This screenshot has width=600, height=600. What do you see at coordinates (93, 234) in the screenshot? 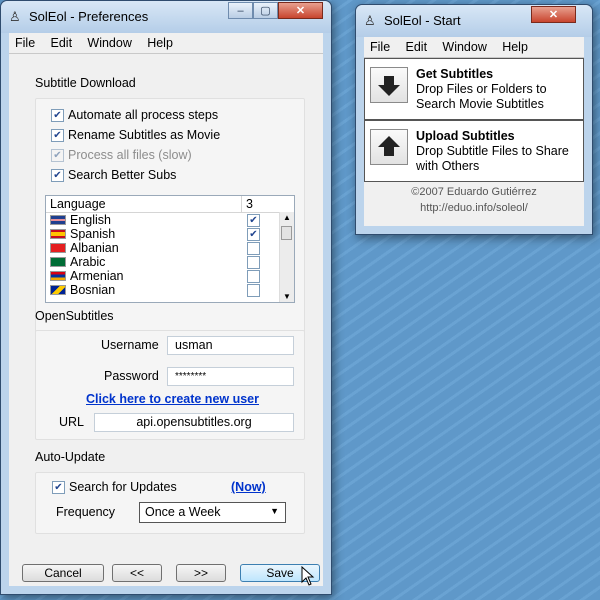
I see `language-name: Spanish` at bounding box center [93, 234].